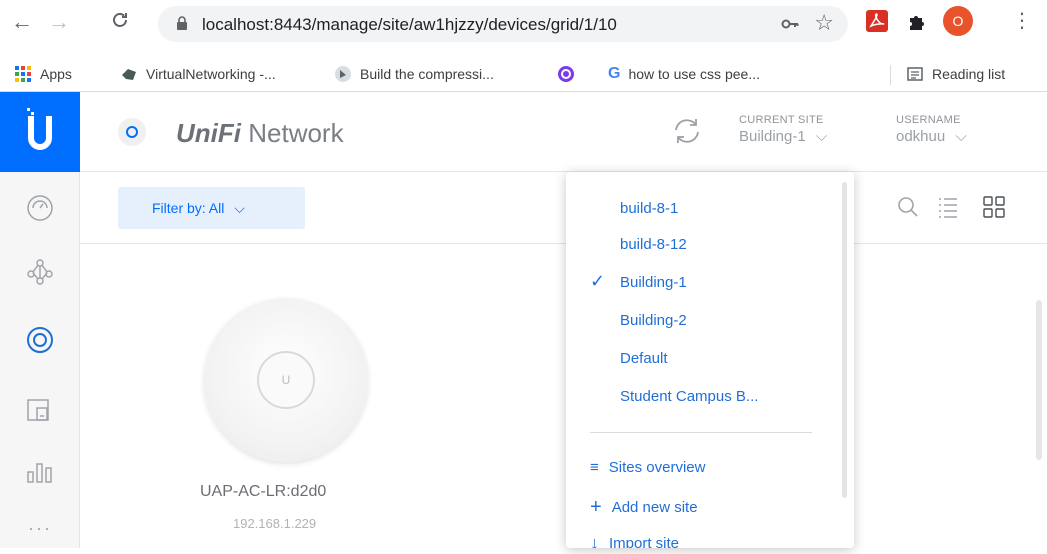 The width and height of the screenshot is (1047, 554). What do you see at coordinates (701, 432) in the screenshot?
I see `dropdown-divider` at bounding box center [701, 432].